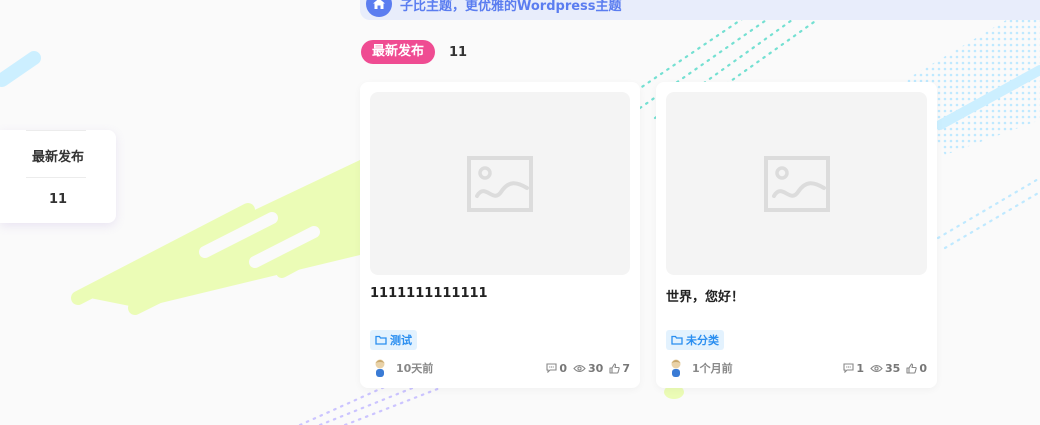 Image resolution: width=1040 pixels, height=425 pixels. Describe the element at coordinates (379, 8) in the screenshot. I see `home-icon` at that location.